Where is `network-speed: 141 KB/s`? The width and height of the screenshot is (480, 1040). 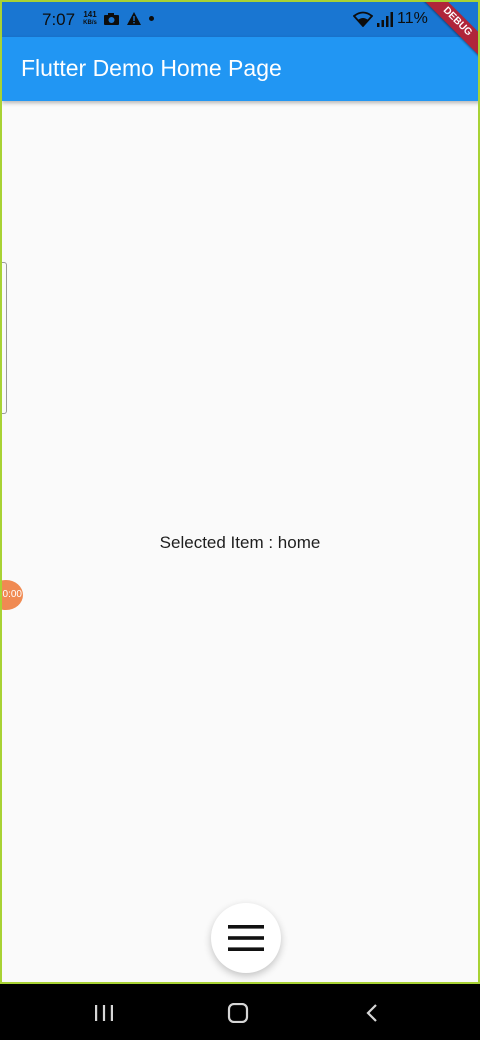
network-speed: 141 KB/s is located at coordinates (90, 19).